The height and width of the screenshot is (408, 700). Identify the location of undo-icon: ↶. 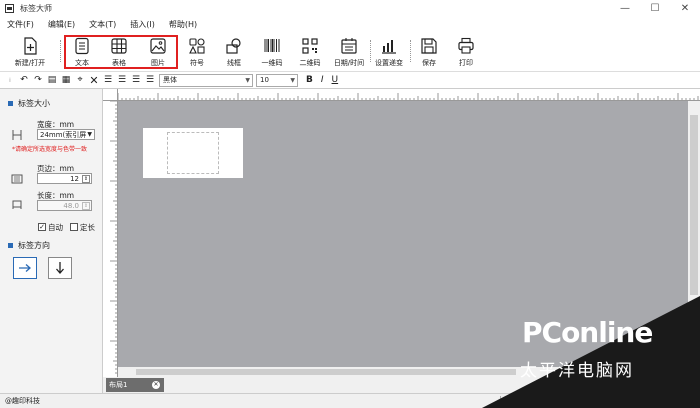
(24, 80).